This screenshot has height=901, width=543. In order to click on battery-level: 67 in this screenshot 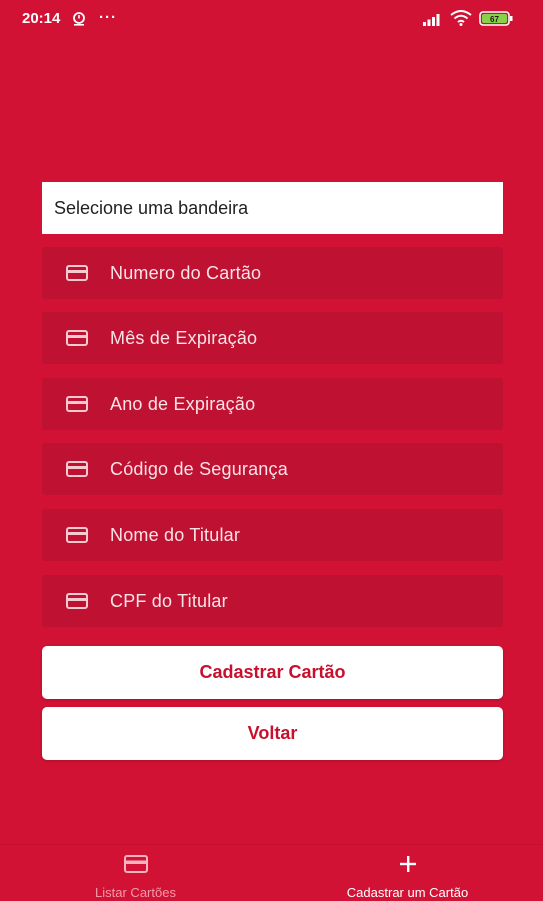, I will do `click(494, 19)`.